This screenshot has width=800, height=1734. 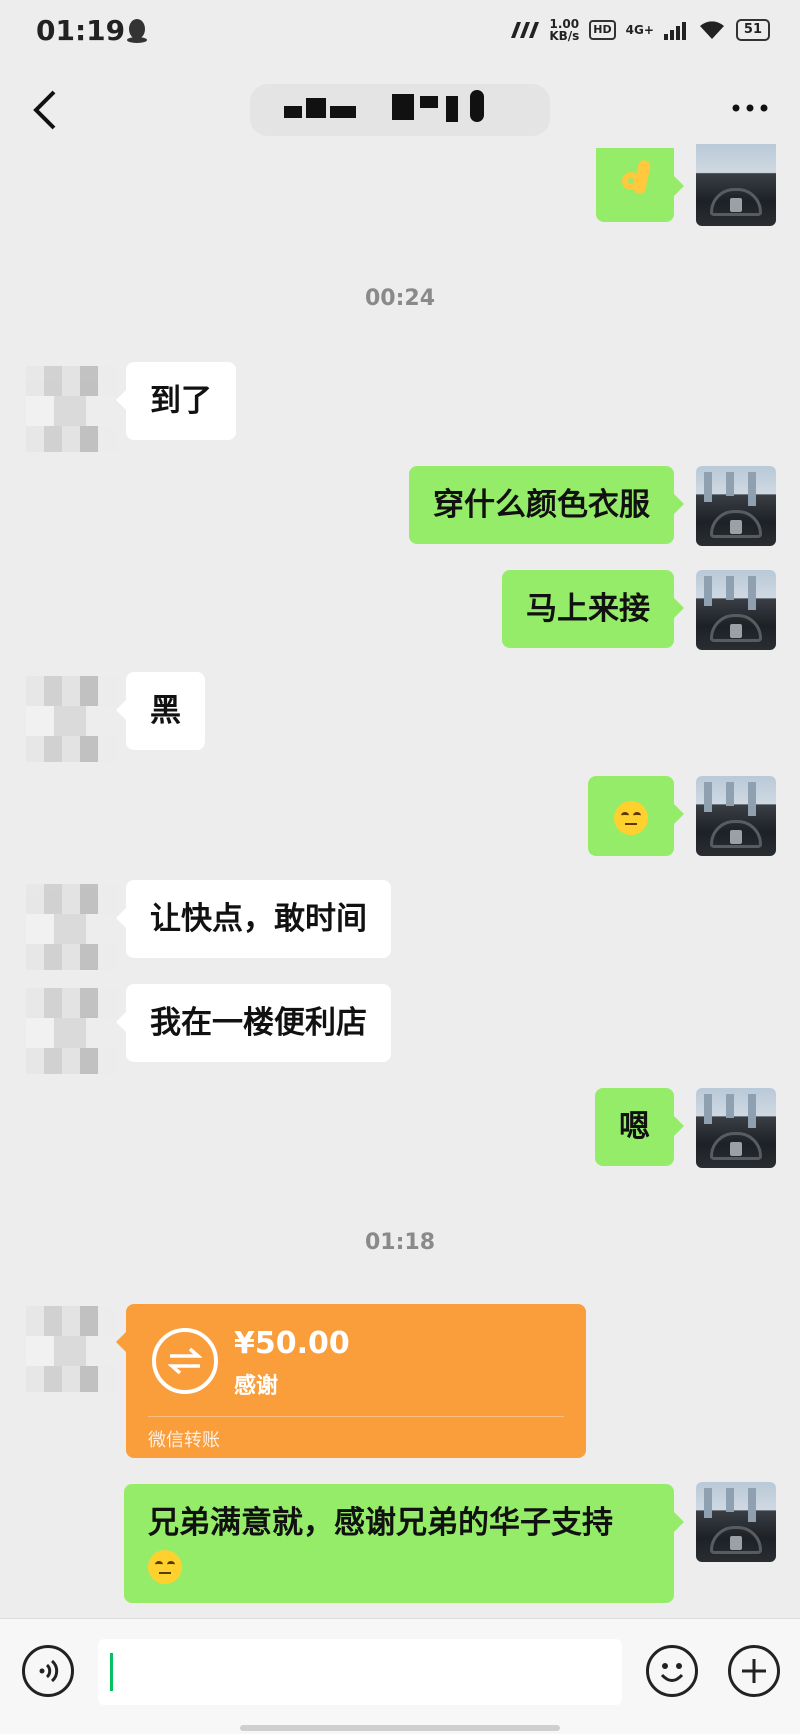 I want to click on timestamp: 00:24, so click(x=400, y=298).